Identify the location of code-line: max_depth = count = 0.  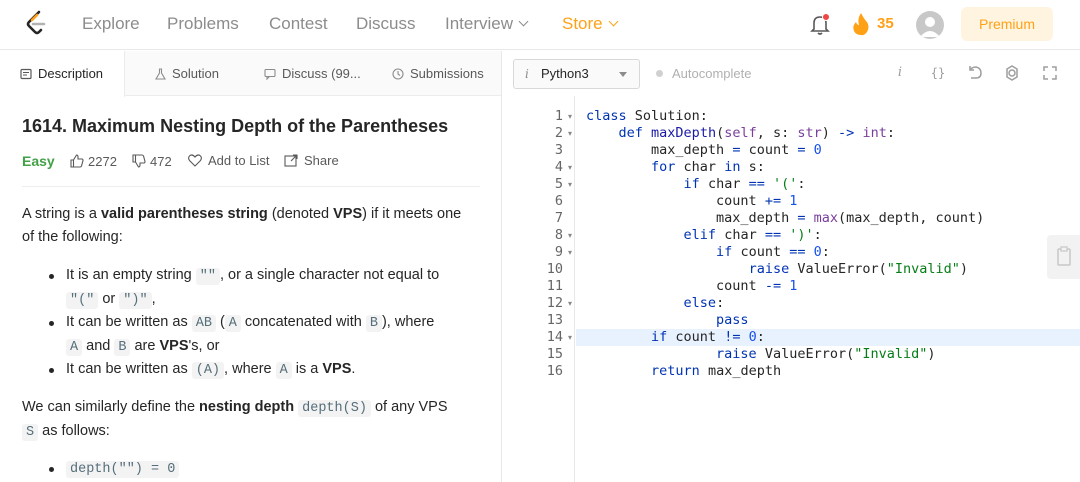
(704, 150).